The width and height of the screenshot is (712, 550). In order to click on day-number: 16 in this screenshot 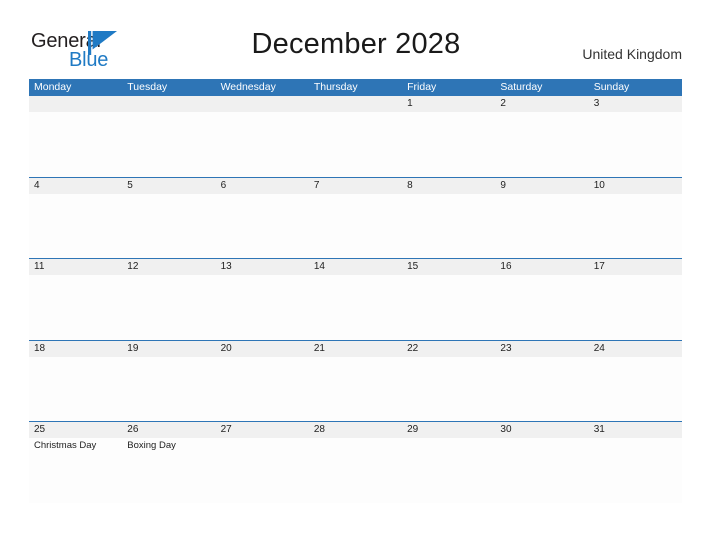, I will do `click(541, 267)`.